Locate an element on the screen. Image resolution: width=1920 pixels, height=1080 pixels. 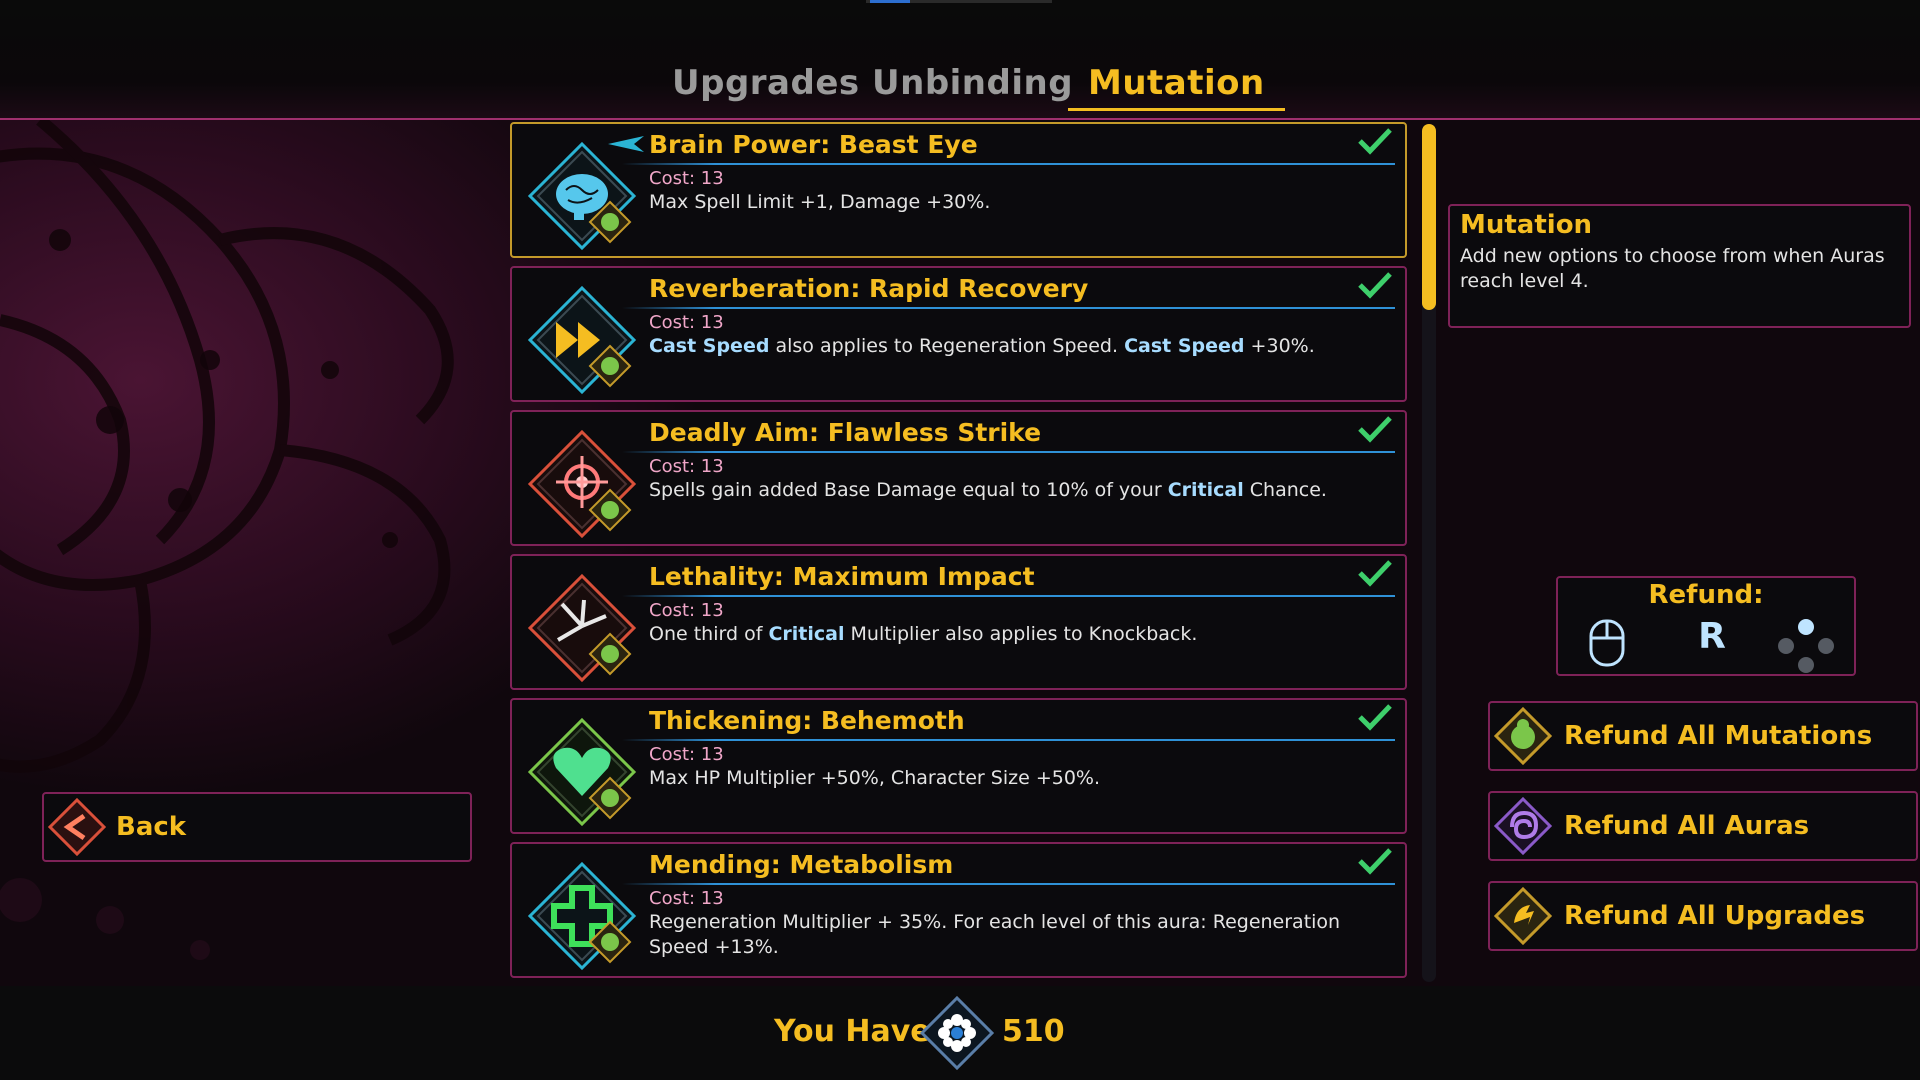
upgrade-icon is located at coordinates (1523, 916).